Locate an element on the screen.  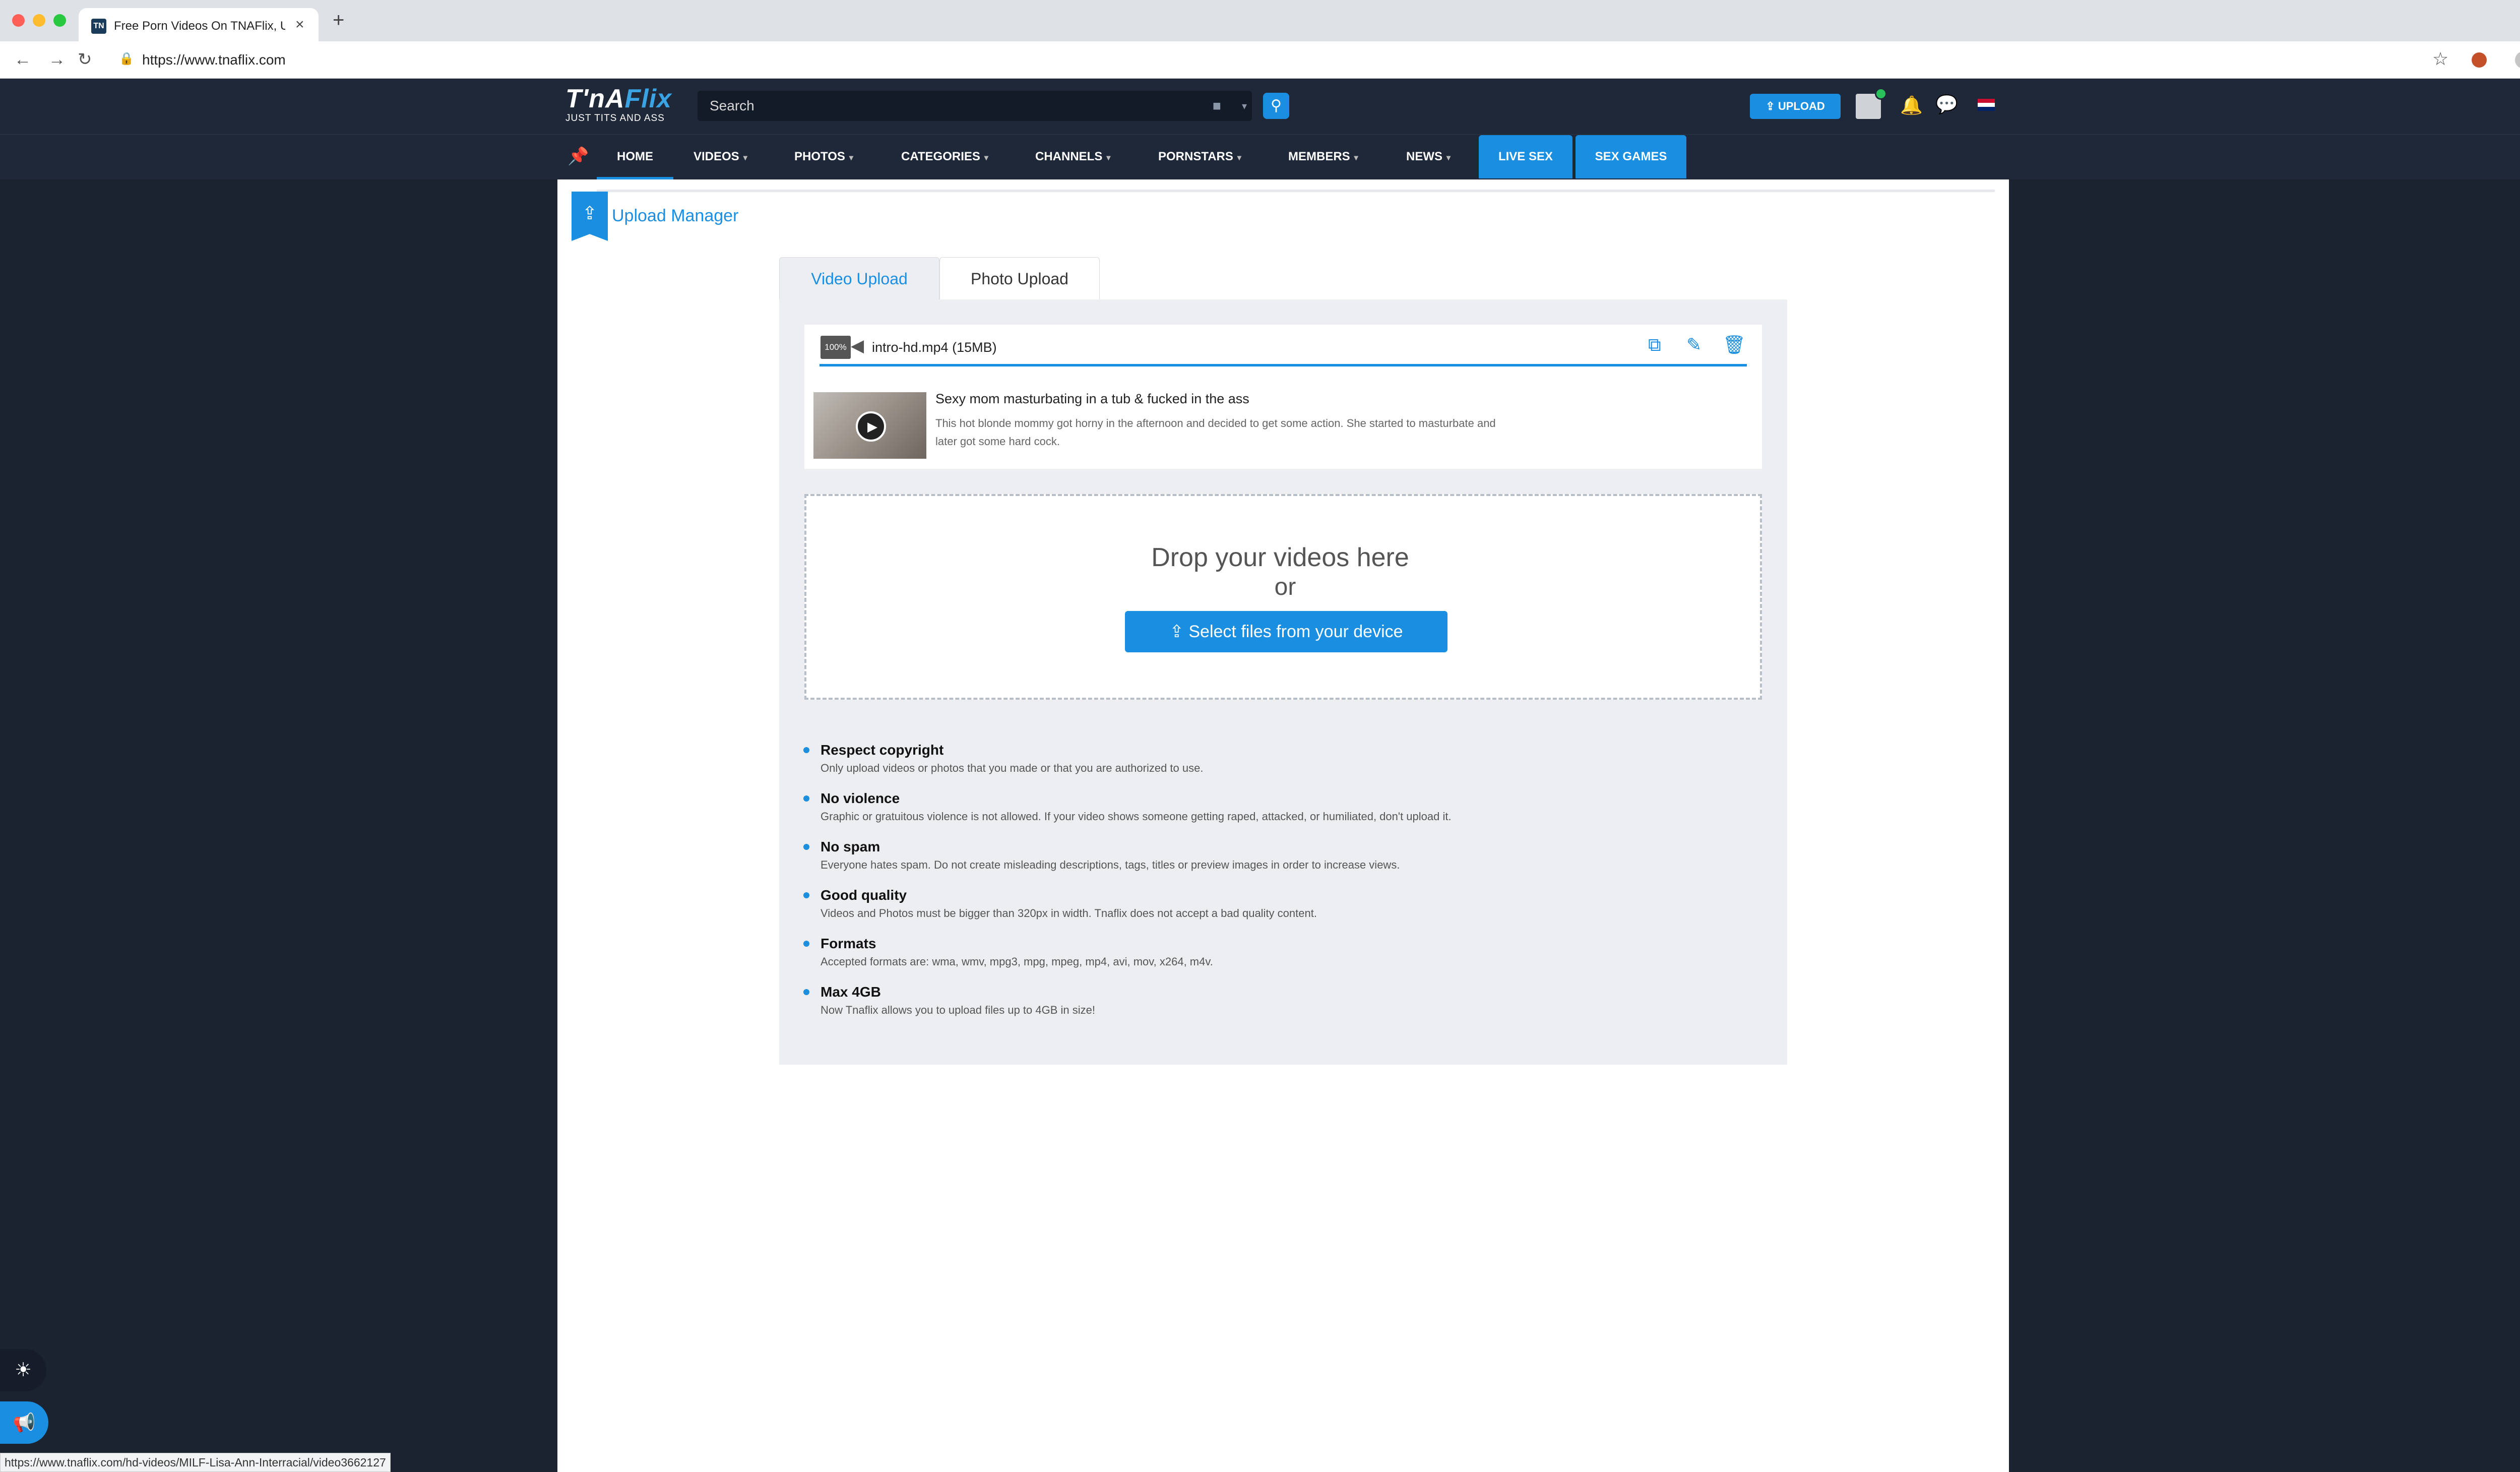
messages-chat-icon: 💬 is located at coordinates (1947, 104).